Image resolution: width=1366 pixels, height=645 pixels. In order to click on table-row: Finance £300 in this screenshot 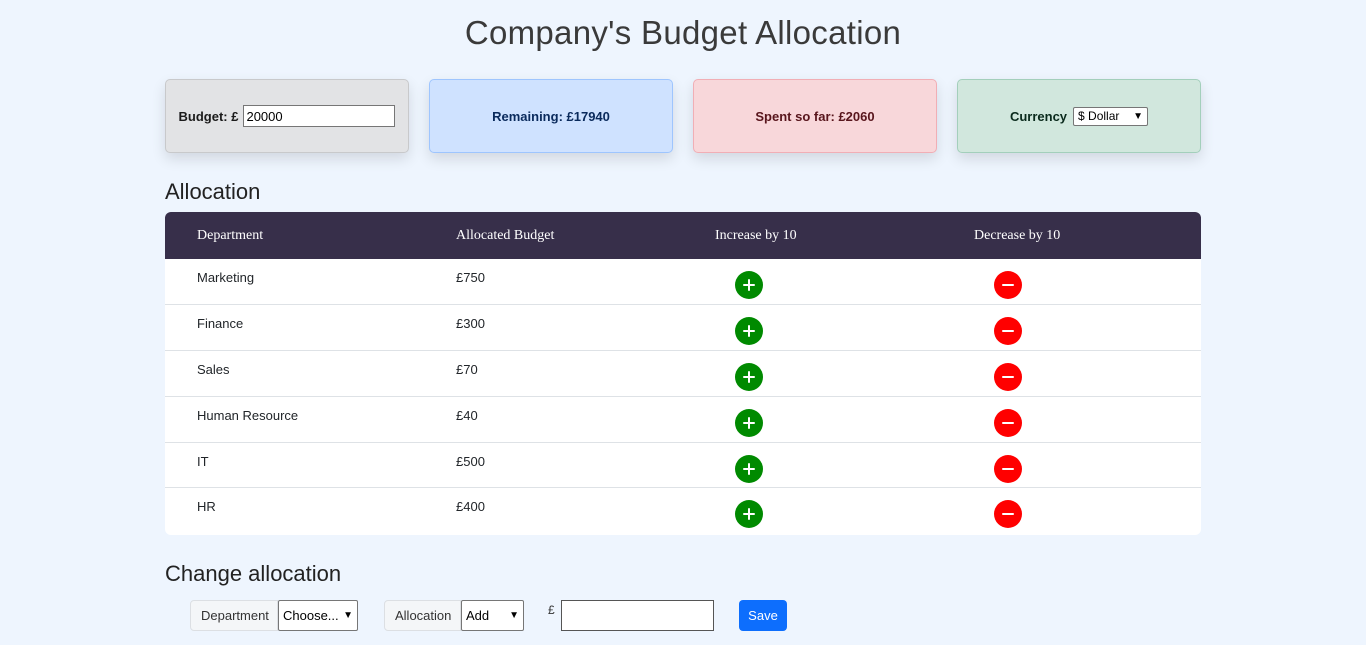, I will do `click(683, 328)`.